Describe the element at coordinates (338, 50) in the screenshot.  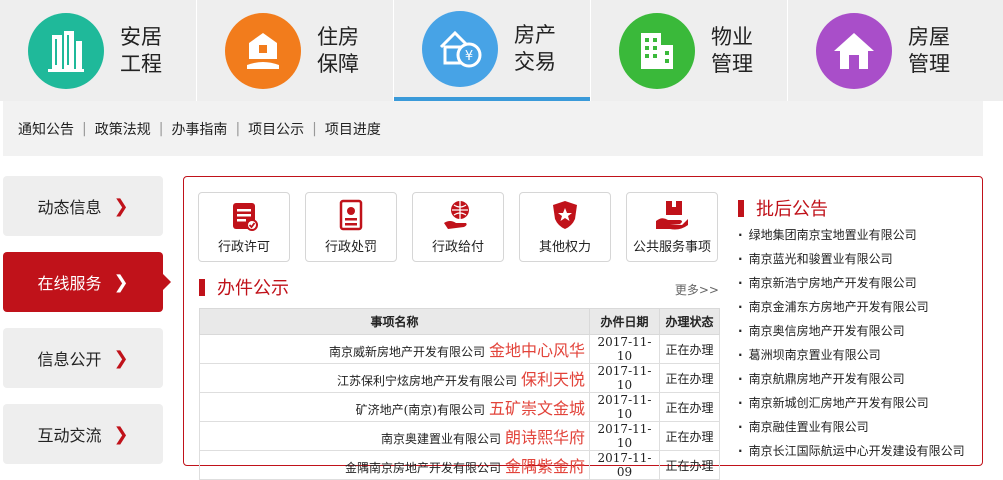
I see `category-label: 住房 保障` at that location.